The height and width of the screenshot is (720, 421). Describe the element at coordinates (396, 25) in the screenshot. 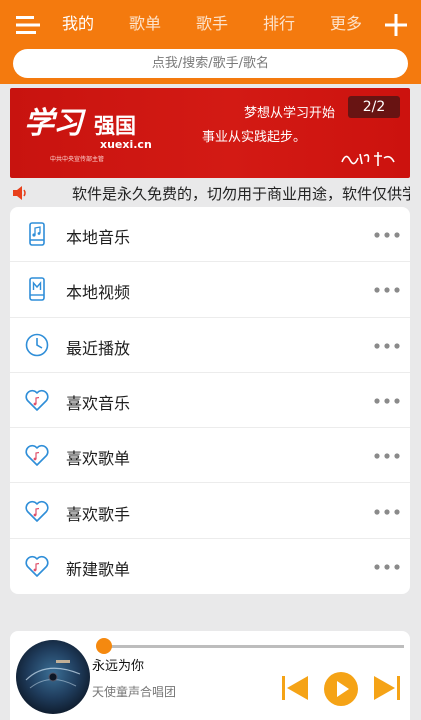

I see `plus-icon` at that location.